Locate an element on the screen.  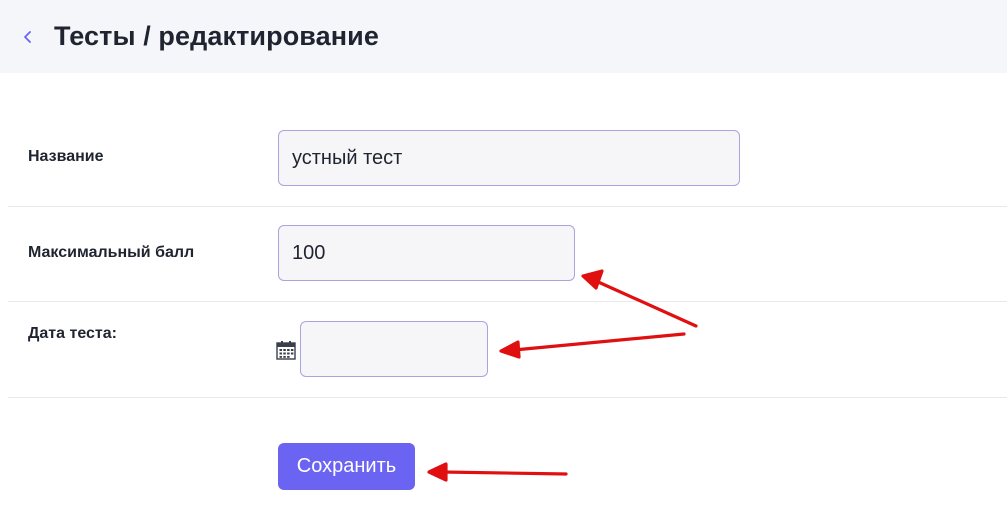
name-input is located at coordinates (509, 158).